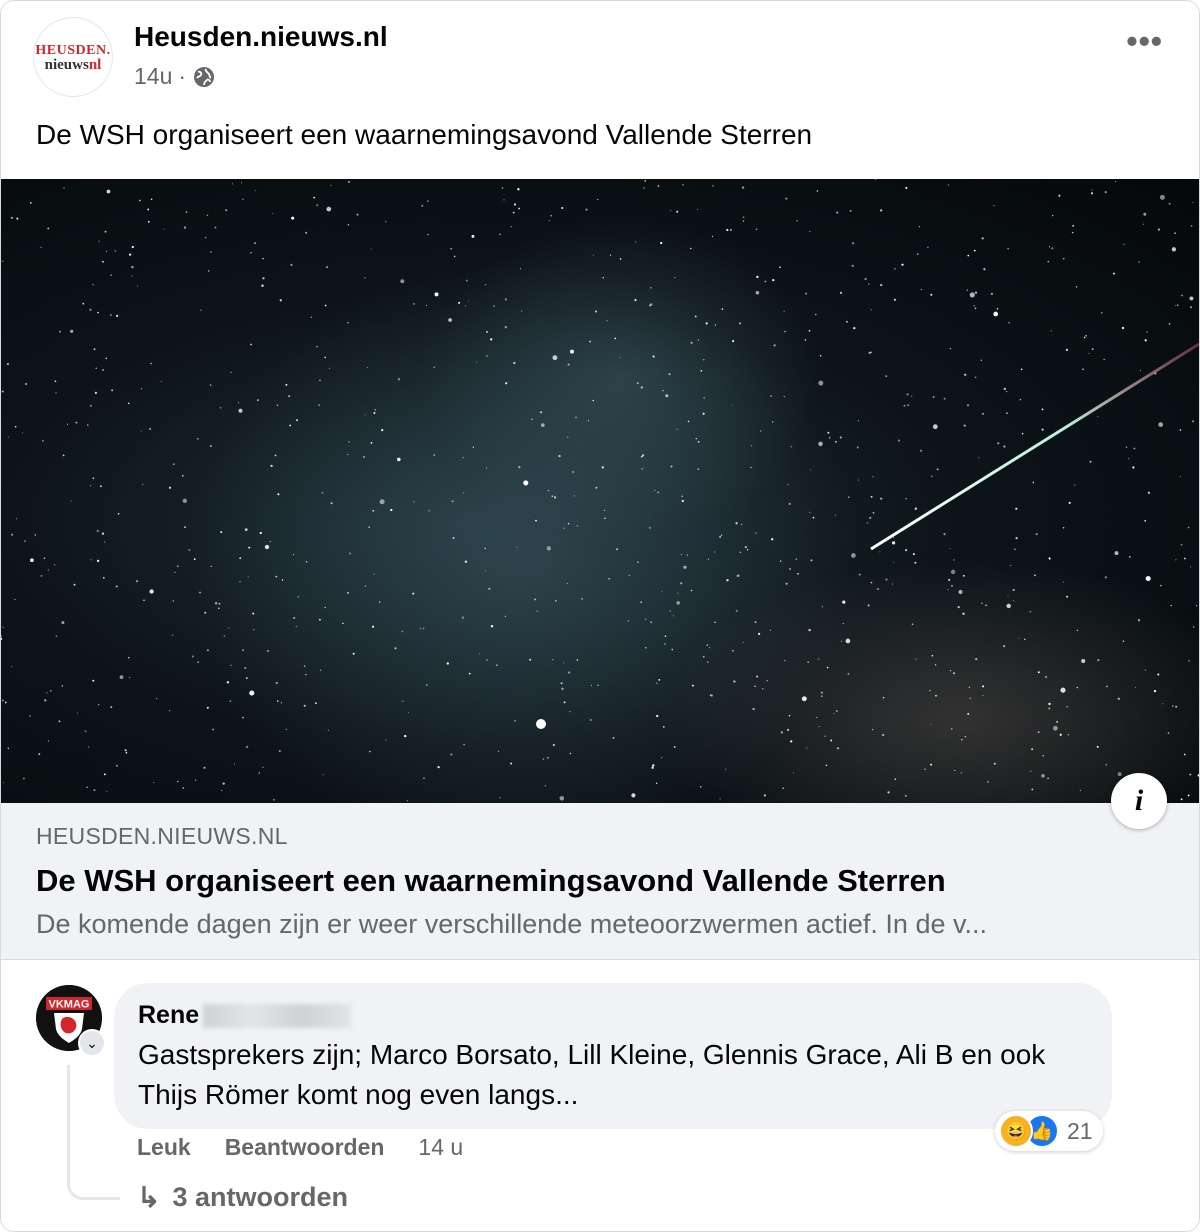 The height and width of the screenshot is (1232, 1200). Describe the element at coordinates (164, 1147) in the screenshot. I see `like-button: Leuk` at that location.